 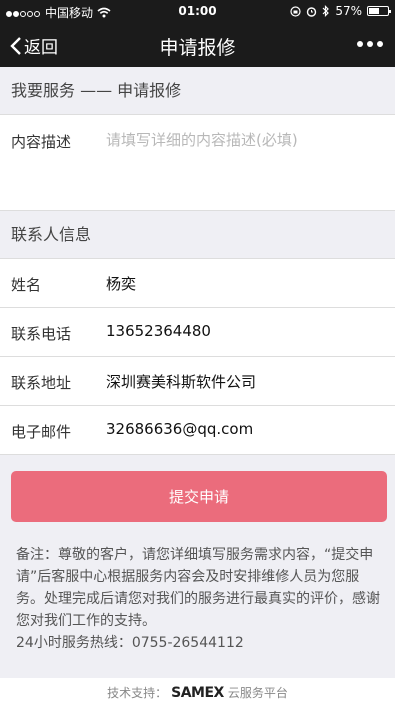 What do you see at coordinates (41, 383) in the screenshot?
I see `row-label: 联系地址` at bounding box center [41, 383].